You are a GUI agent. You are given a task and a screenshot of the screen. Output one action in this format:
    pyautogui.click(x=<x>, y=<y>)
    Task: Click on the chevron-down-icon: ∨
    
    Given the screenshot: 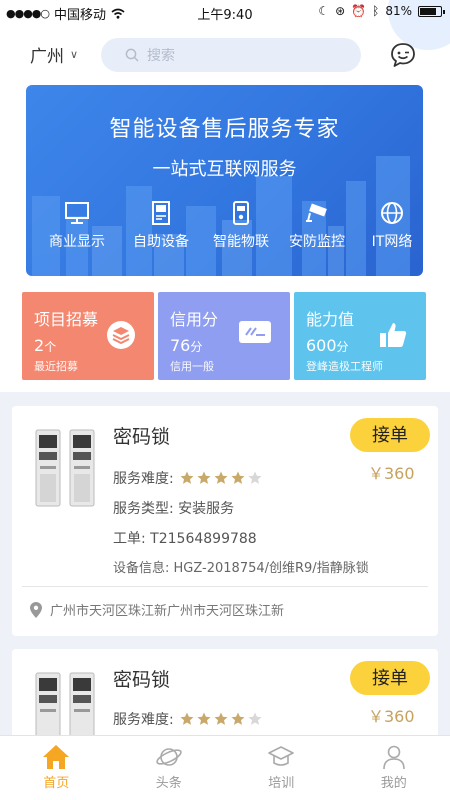 What is the action you would take?
    pyautogui.click(x=74, y=54)
    